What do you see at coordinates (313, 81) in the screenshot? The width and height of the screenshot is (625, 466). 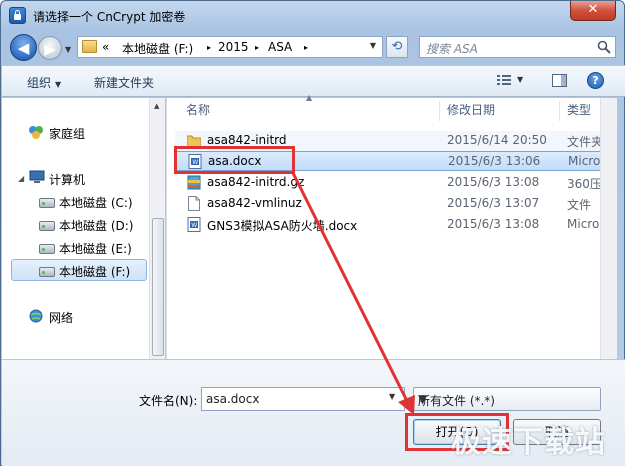 I see `command-toolbar: 组织 ▼ 新建文件夹 ▼ ?` at bounding box center [313, 81].